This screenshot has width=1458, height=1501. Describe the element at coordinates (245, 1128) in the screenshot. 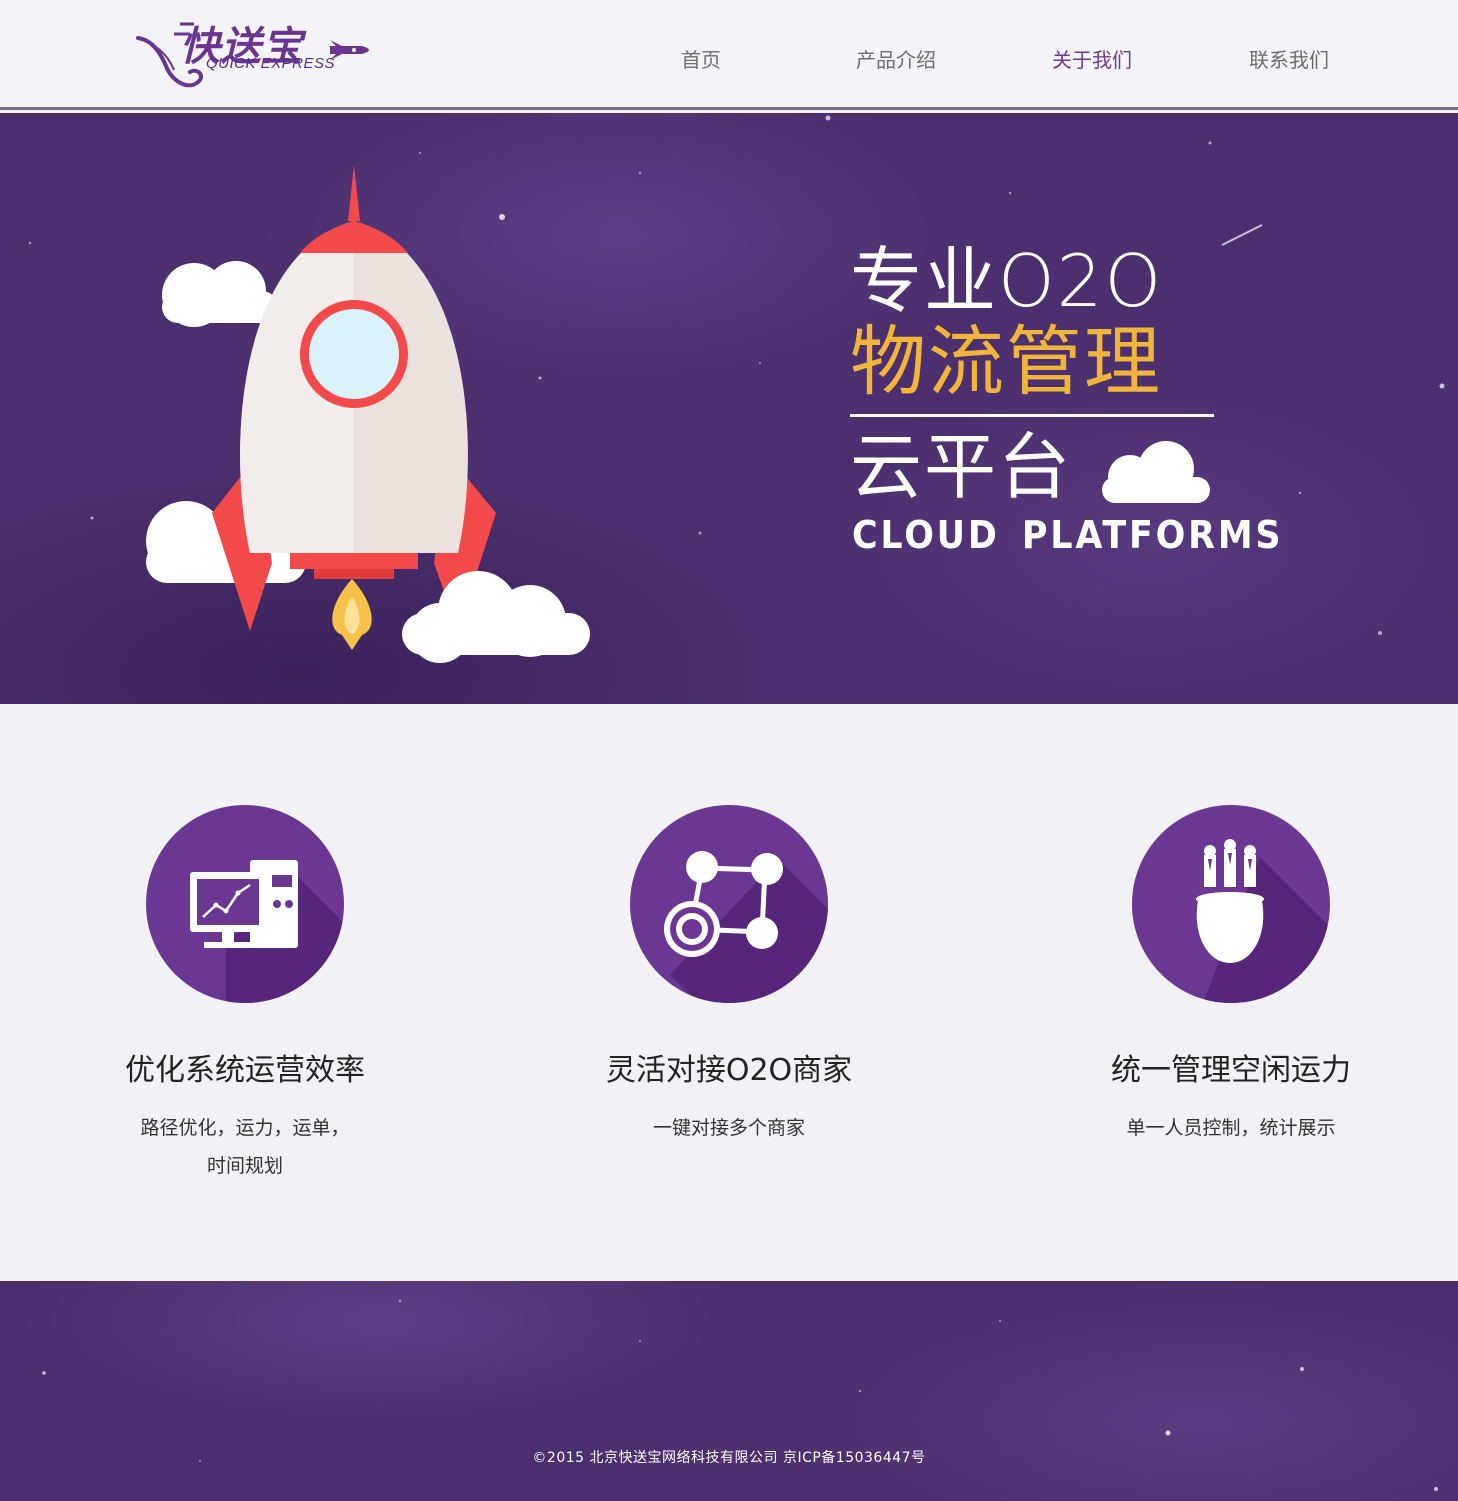

I see `feature-description-line: 路径优化，运力，运单，` at that location.